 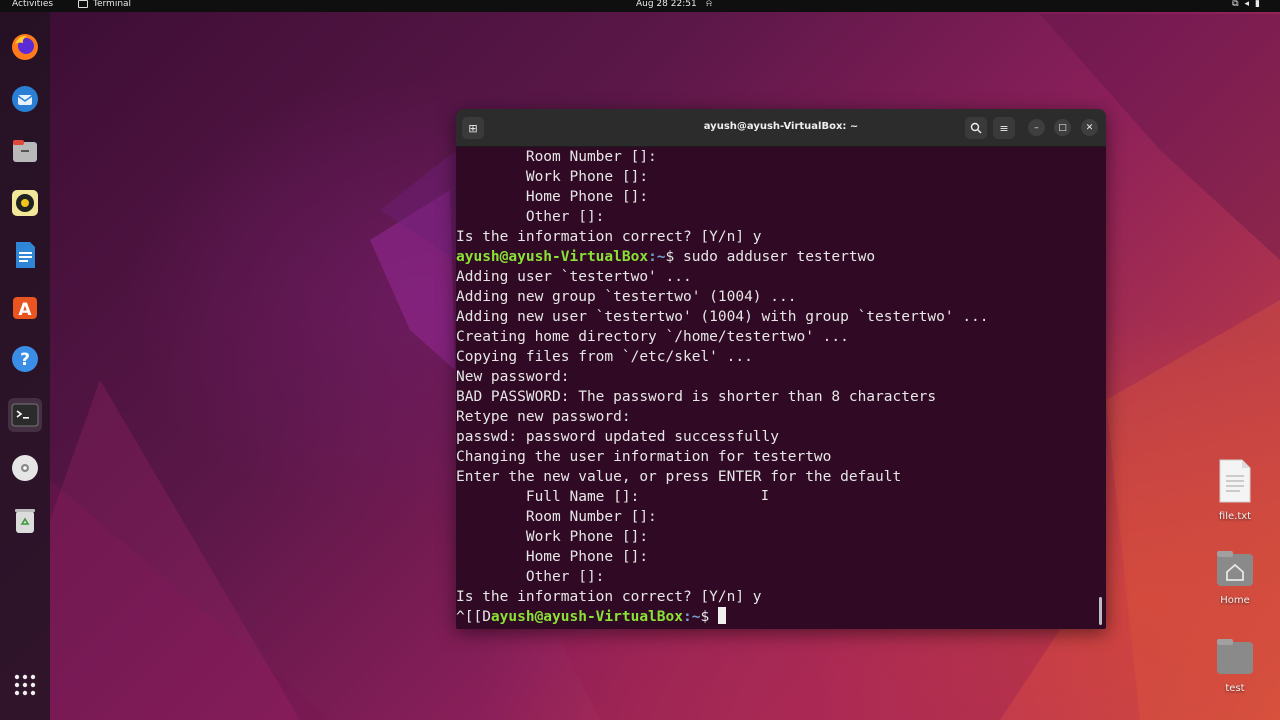 I want to click on terminal-line: Home Phone []:, so click(x=776, y=197).